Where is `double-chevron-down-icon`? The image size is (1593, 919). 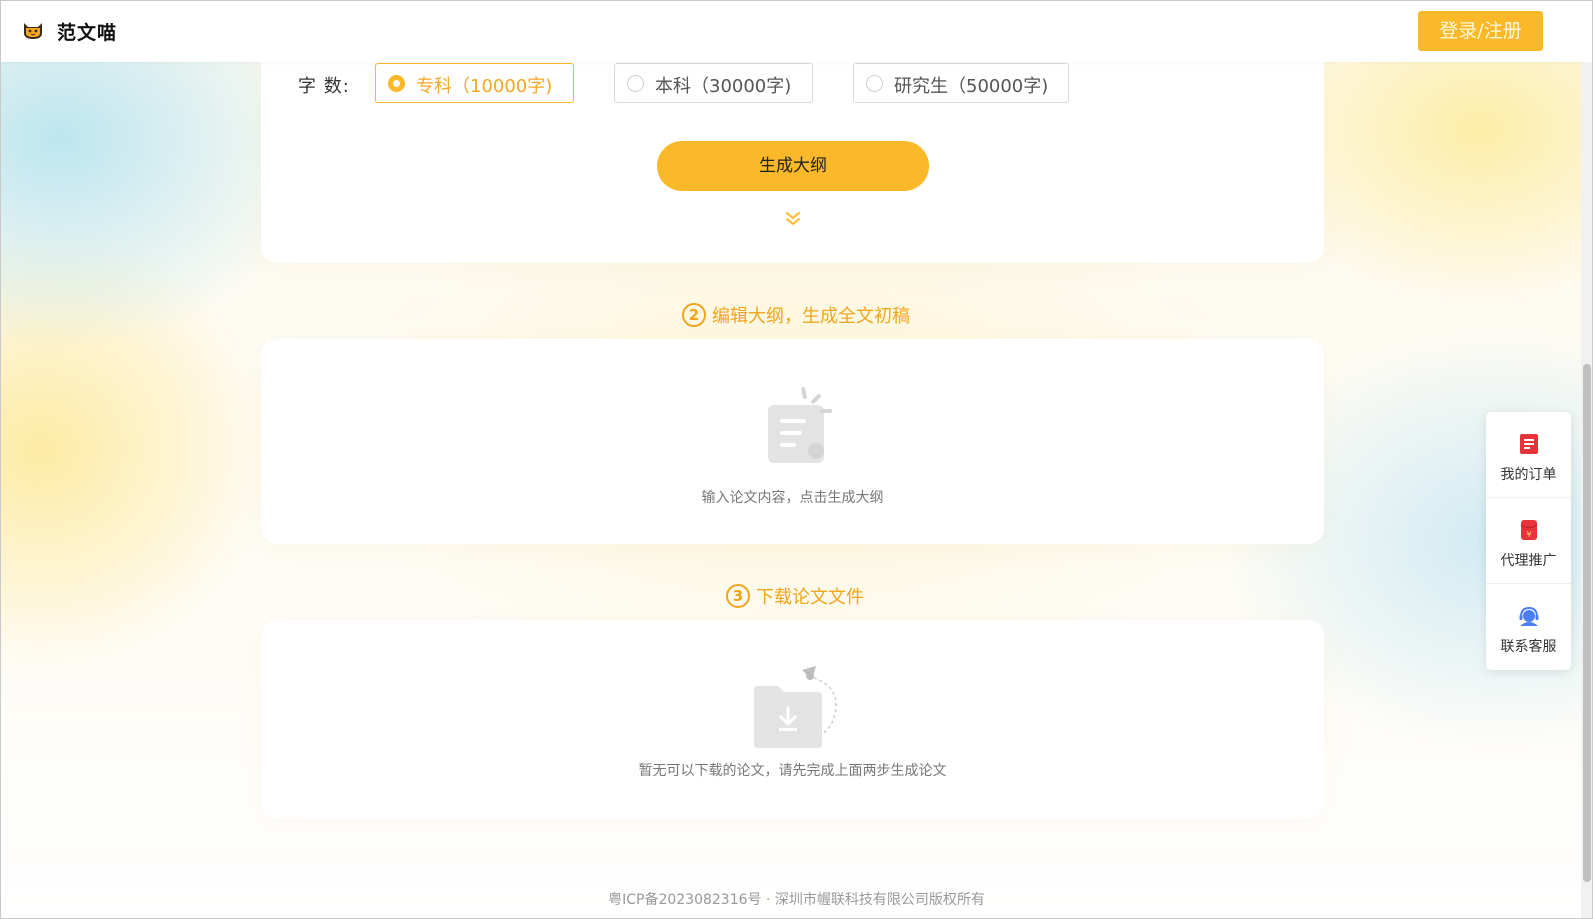
double-chevron-down-icon is located at coordinates (793, 219).